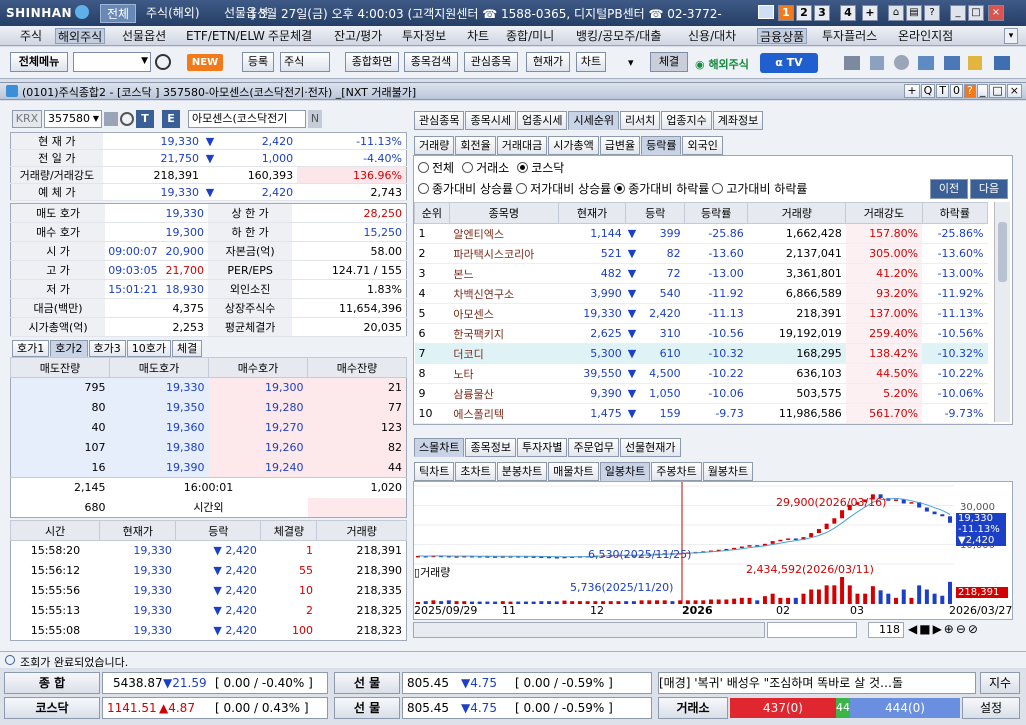 The image size is (1026, 725). What do you see at coordinates (315, 119) in the screenshot?
I see `n-badge: N` at bounding box center [315, 119].